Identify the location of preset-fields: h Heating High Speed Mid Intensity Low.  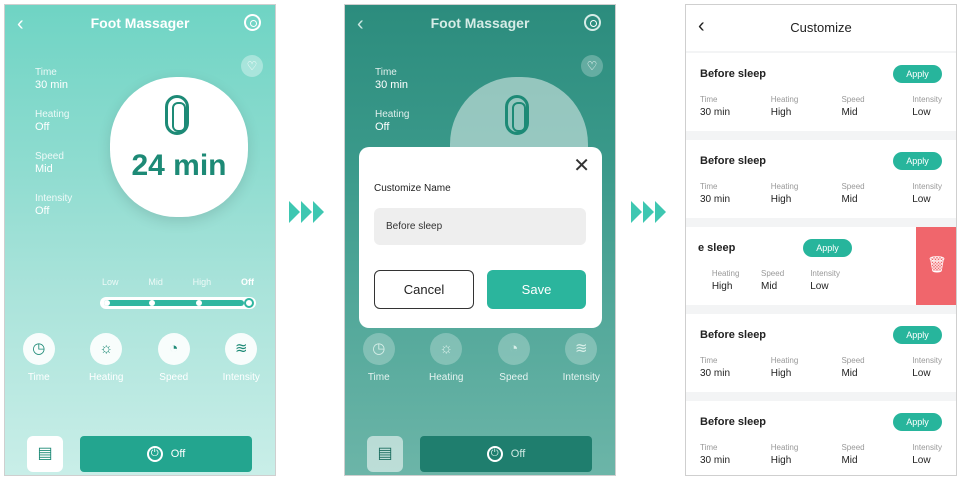
(763, 280).